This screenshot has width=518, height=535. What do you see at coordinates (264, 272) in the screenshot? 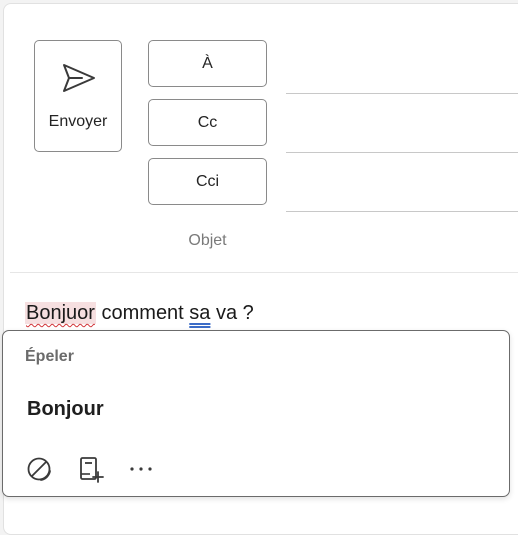
I see `header-divider` at bounding box center [264, 272].